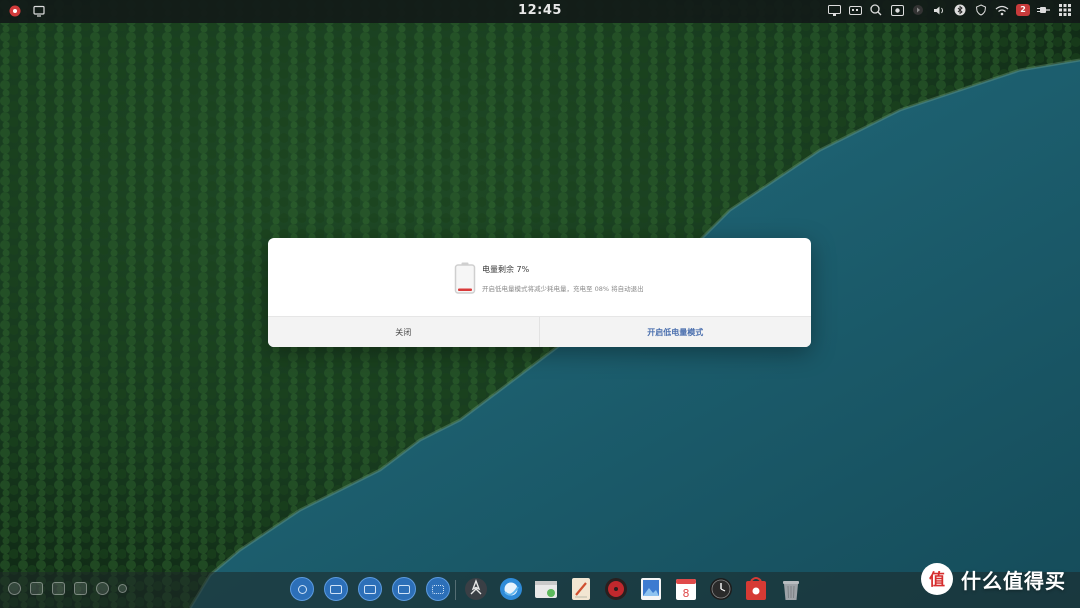  Describe the element at coordinates (939, 10) in the screenshot. I see `volume-icon` at that location.